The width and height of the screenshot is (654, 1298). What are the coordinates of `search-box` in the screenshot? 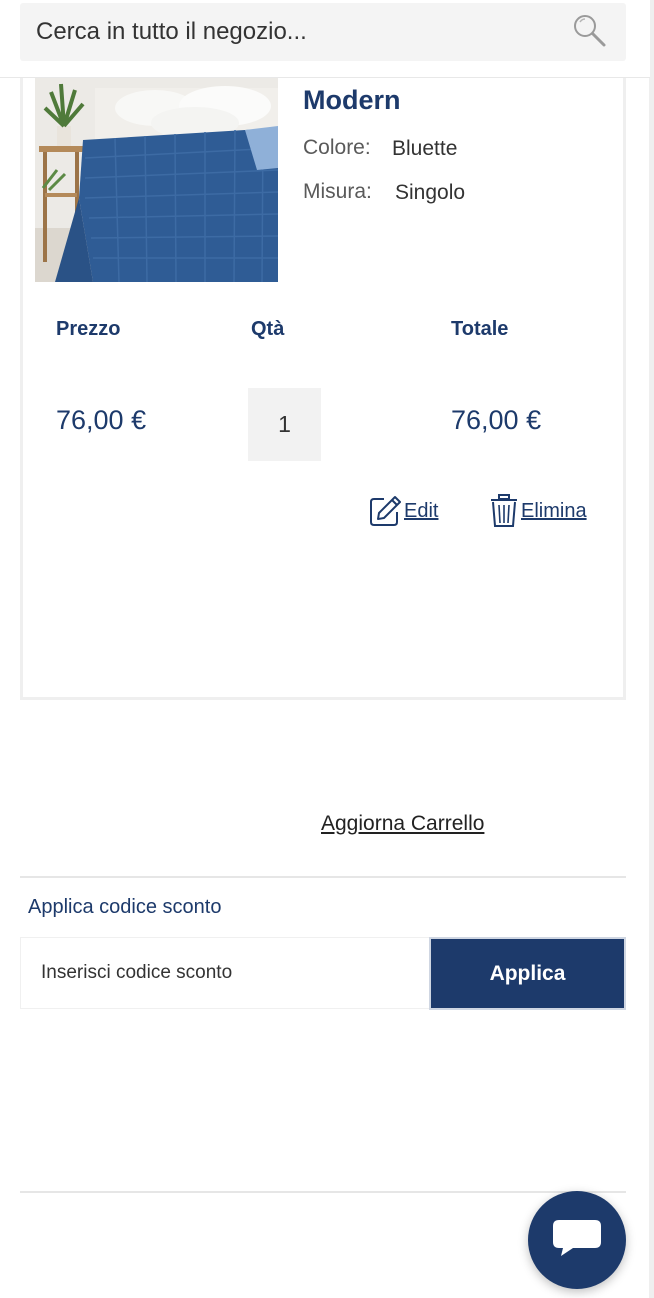 It's located at (323, 32).